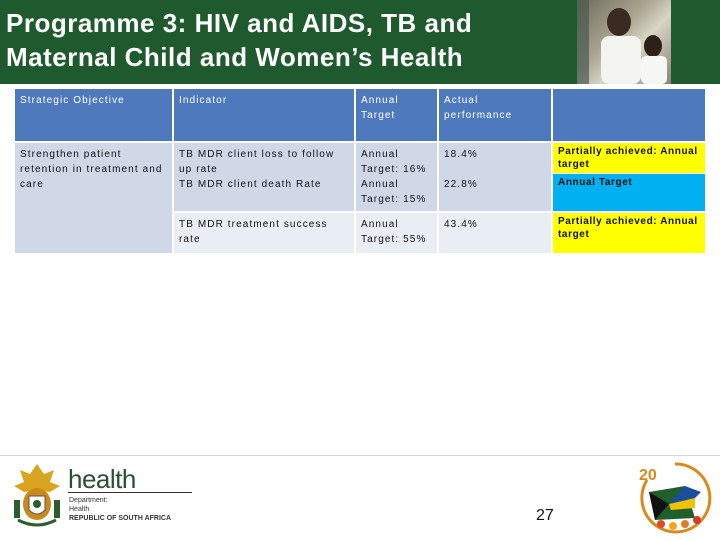 The height and width of the screenshot is (541, 720). I want to click on status-badge-row1b: Annual Target, so click(629, 192).